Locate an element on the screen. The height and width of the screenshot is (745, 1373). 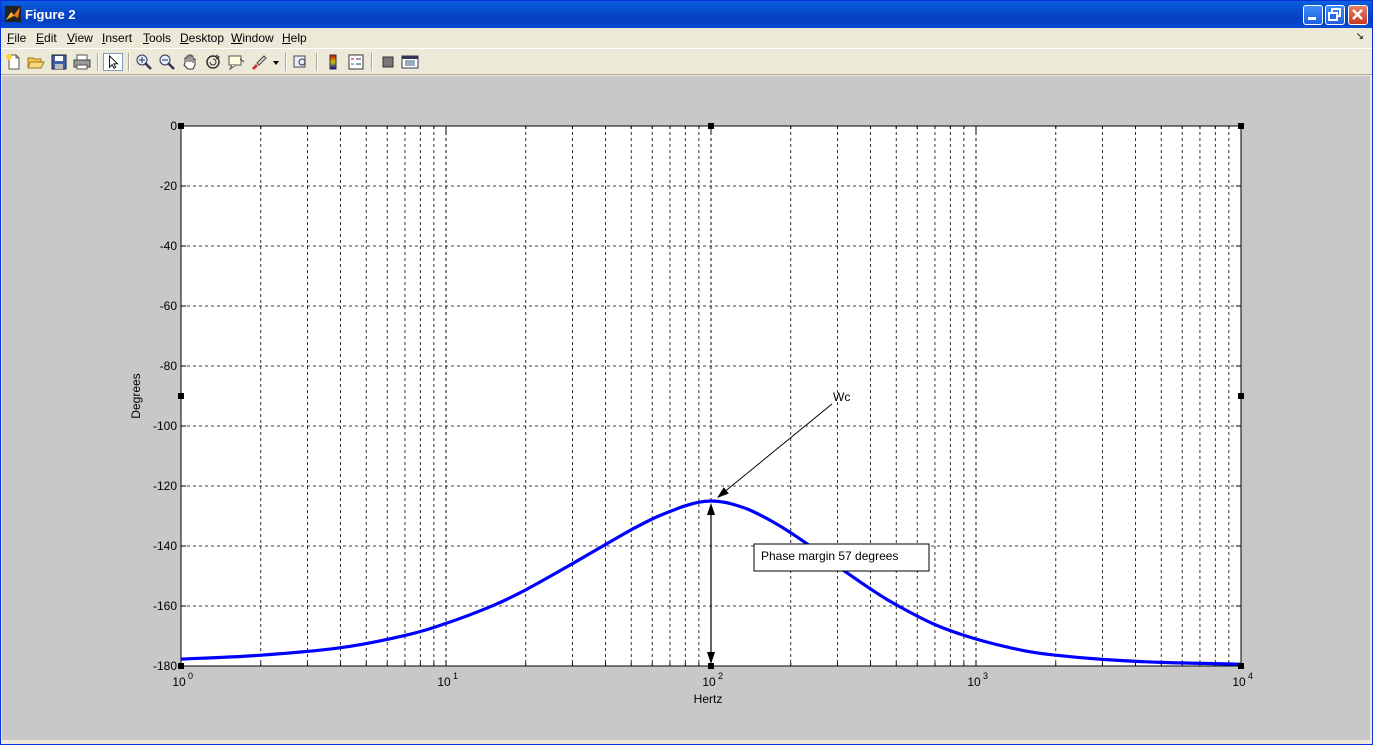
save-icon is located at coordinates (59, 62).